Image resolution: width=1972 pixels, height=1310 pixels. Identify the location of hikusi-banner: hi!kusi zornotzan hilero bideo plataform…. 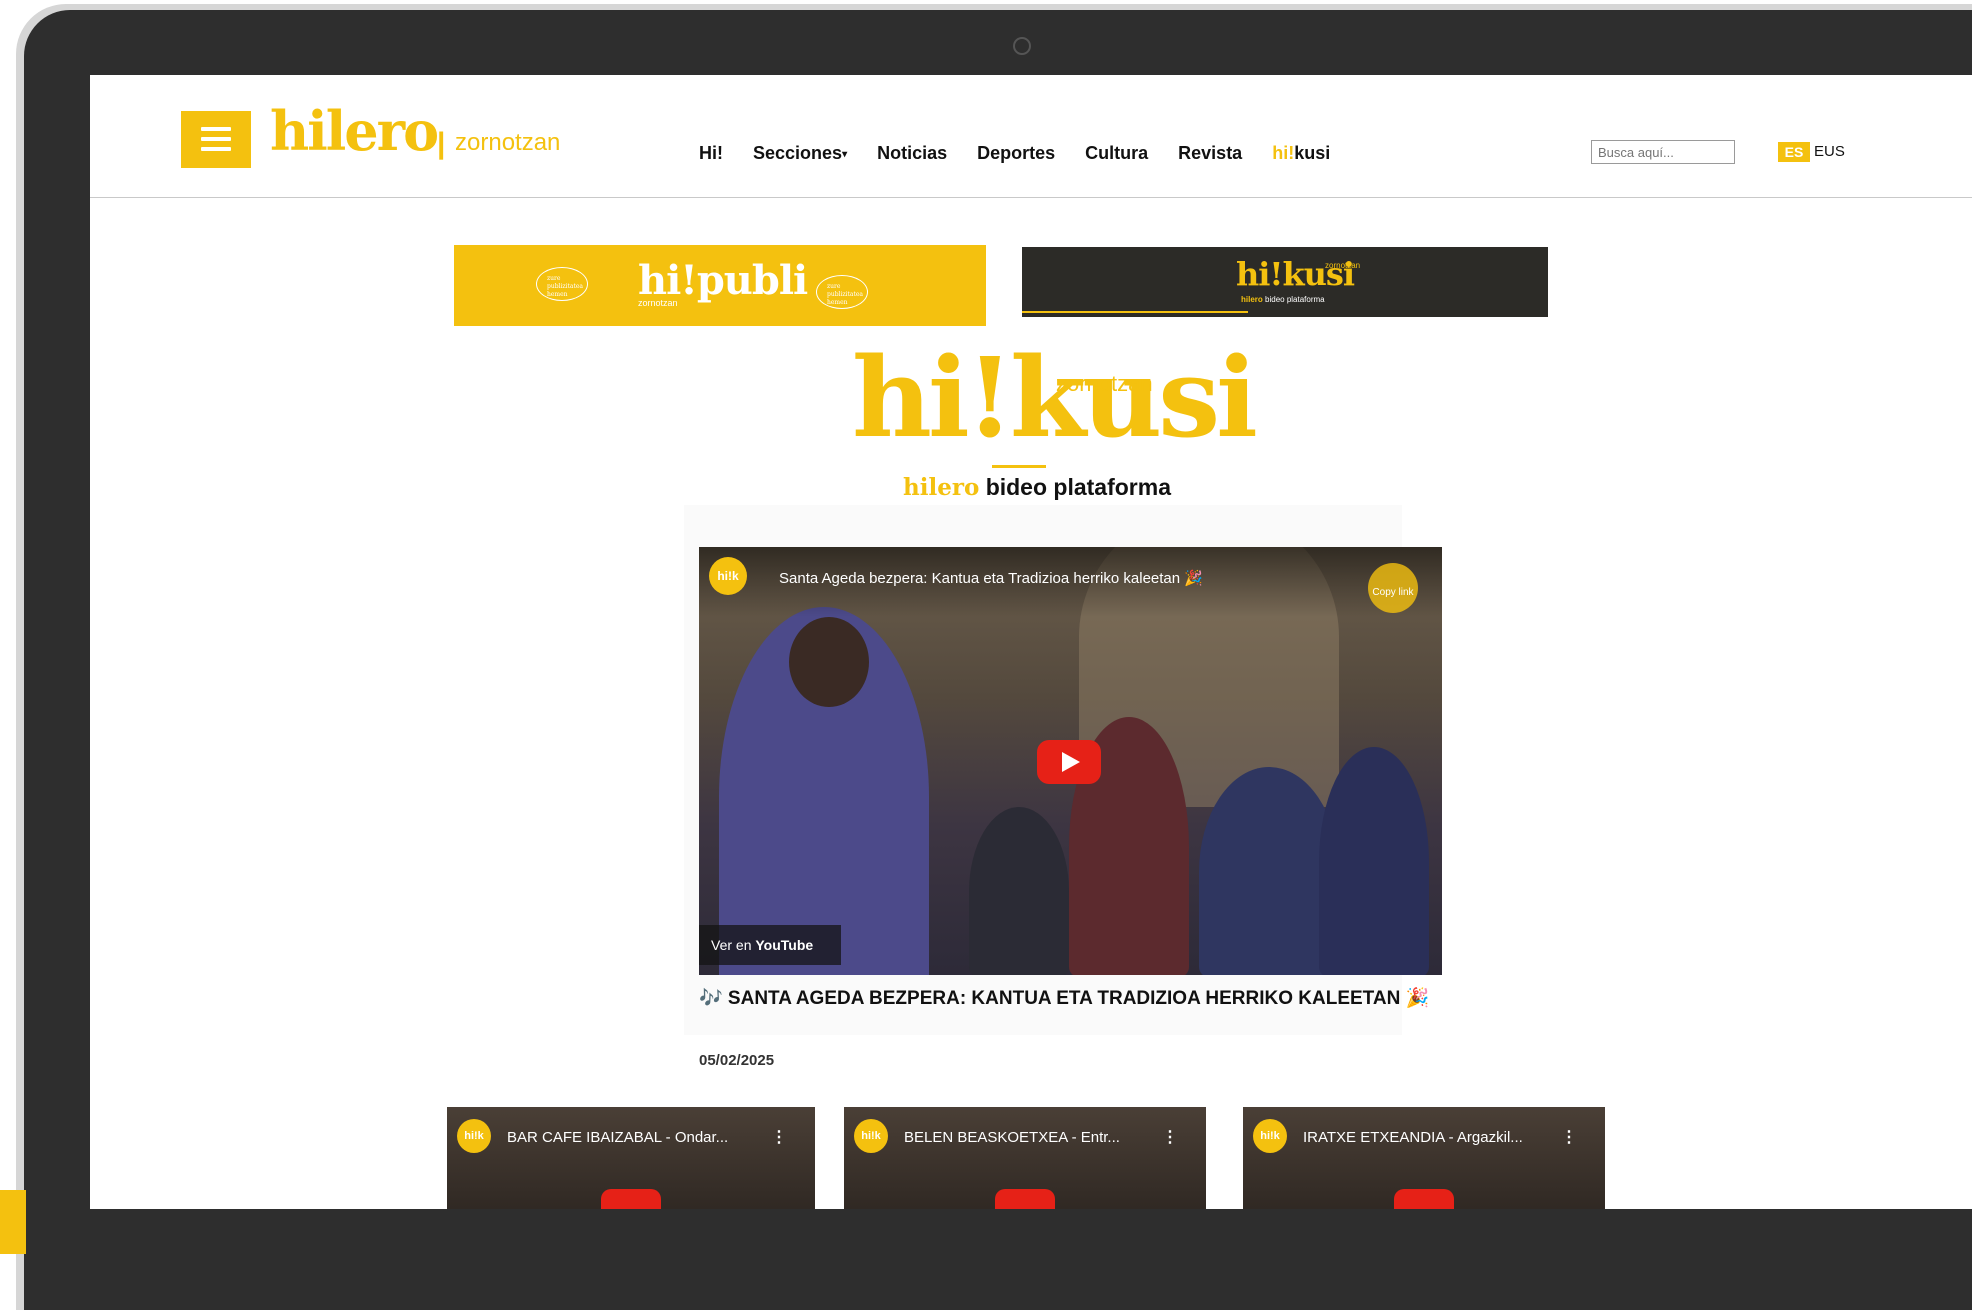
(1285, 282).